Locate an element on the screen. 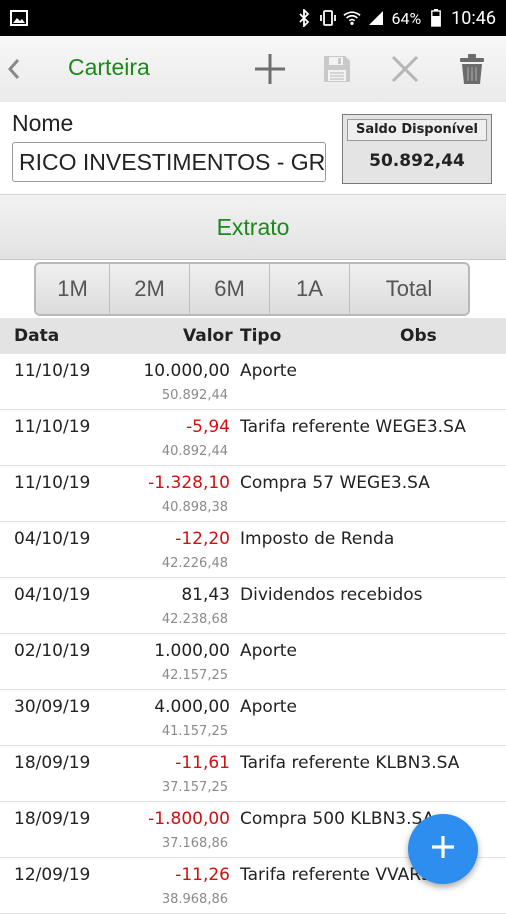 Image resolution: width=506 pixels, height=914 pixels. column-header-data: Data is located at coordinates (37, 336).